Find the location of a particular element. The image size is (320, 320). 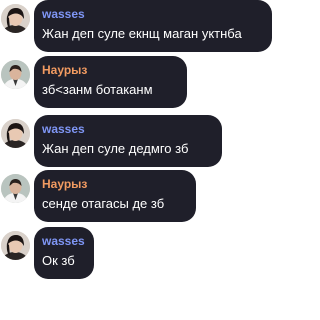

message-bubble: Наурыз сенде отагасы де зб is located at coordinates (115, 196).